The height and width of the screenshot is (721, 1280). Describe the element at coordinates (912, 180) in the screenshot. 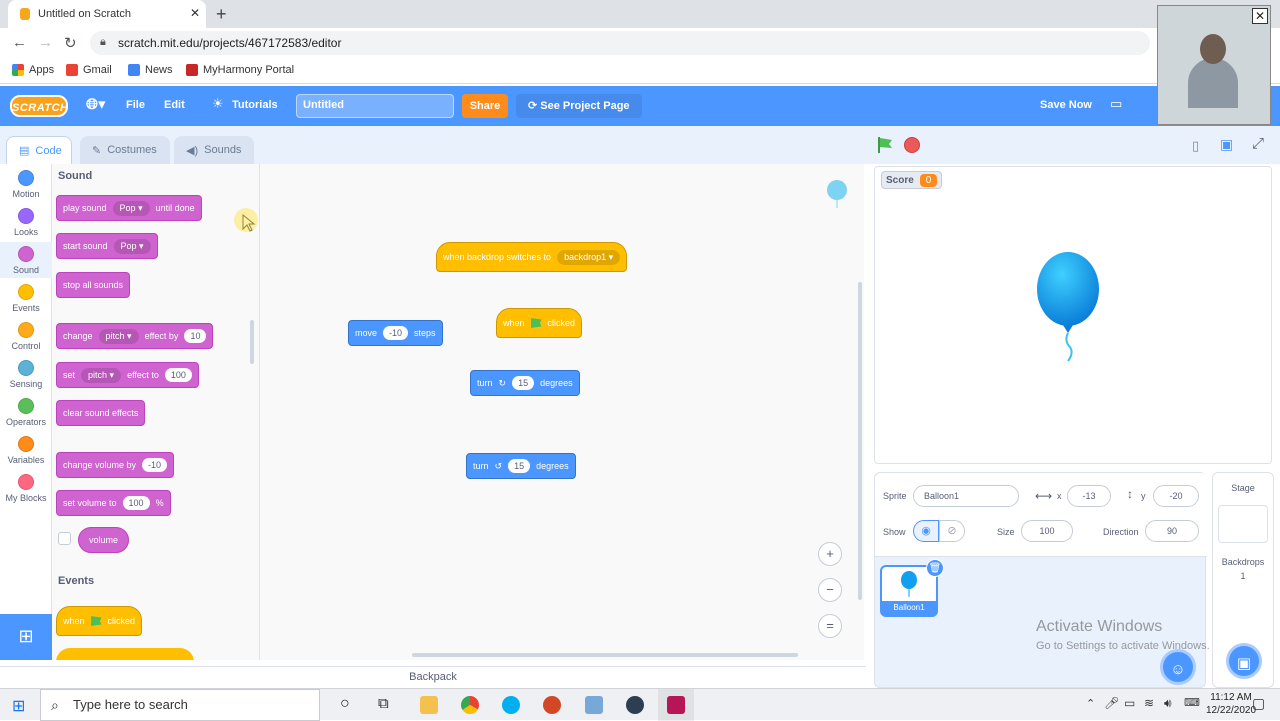

I see `score-variable-monitor: Score 0` at that location.